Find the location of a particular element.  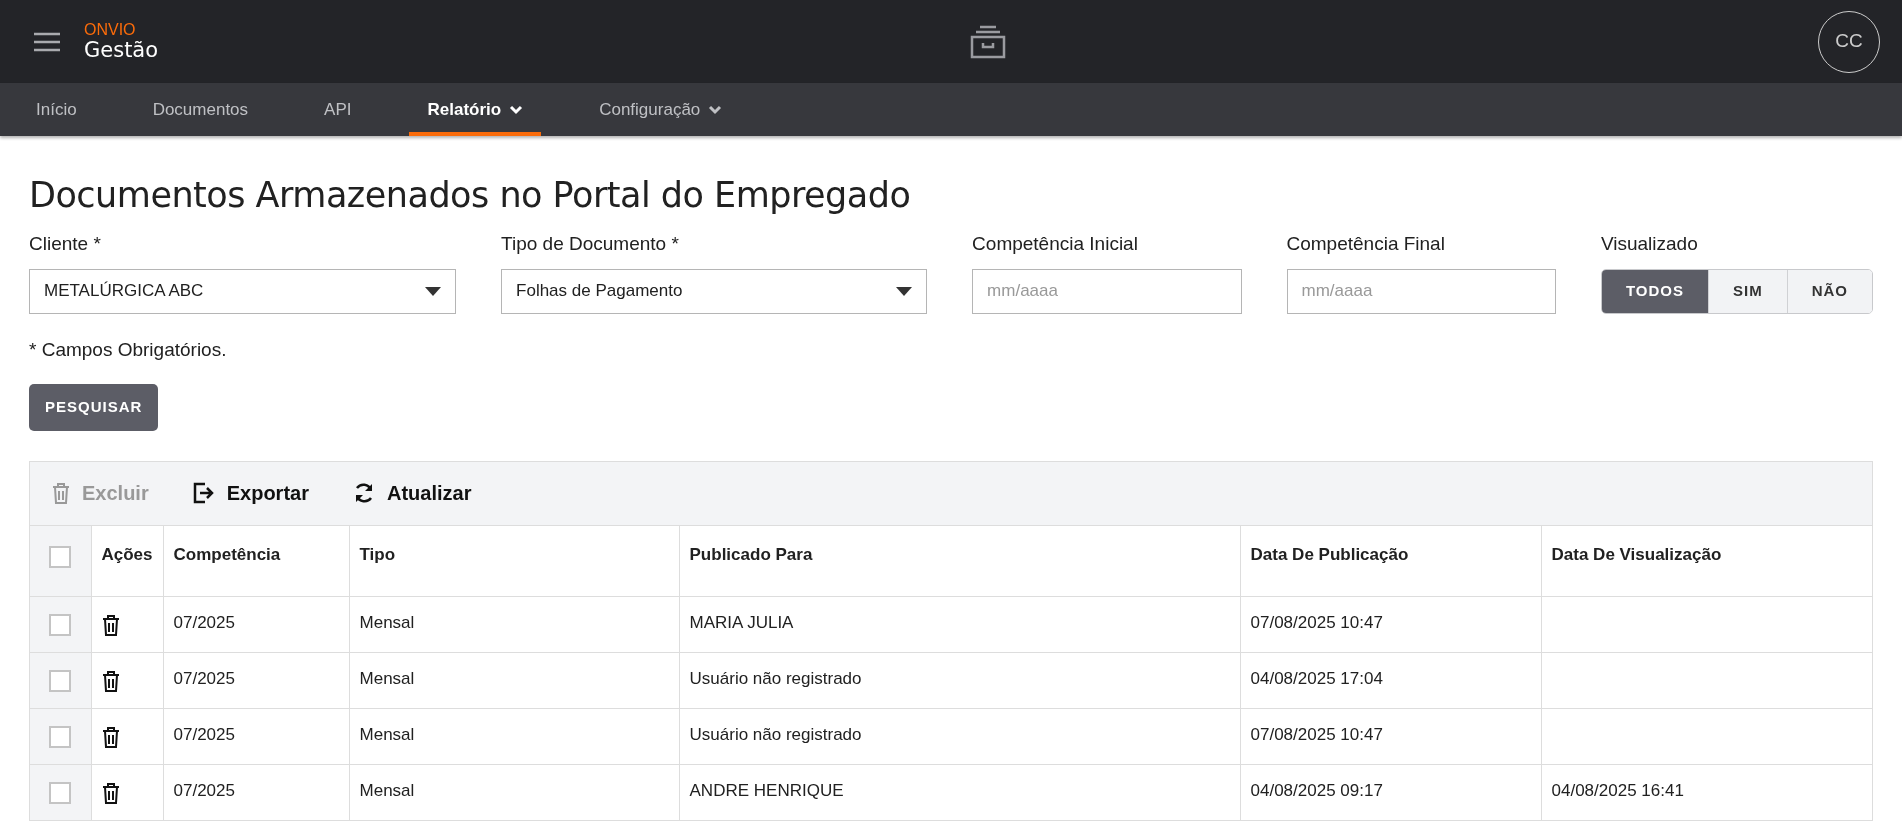

column-header: Data De Visualização is located at coordinates (1636, 554).